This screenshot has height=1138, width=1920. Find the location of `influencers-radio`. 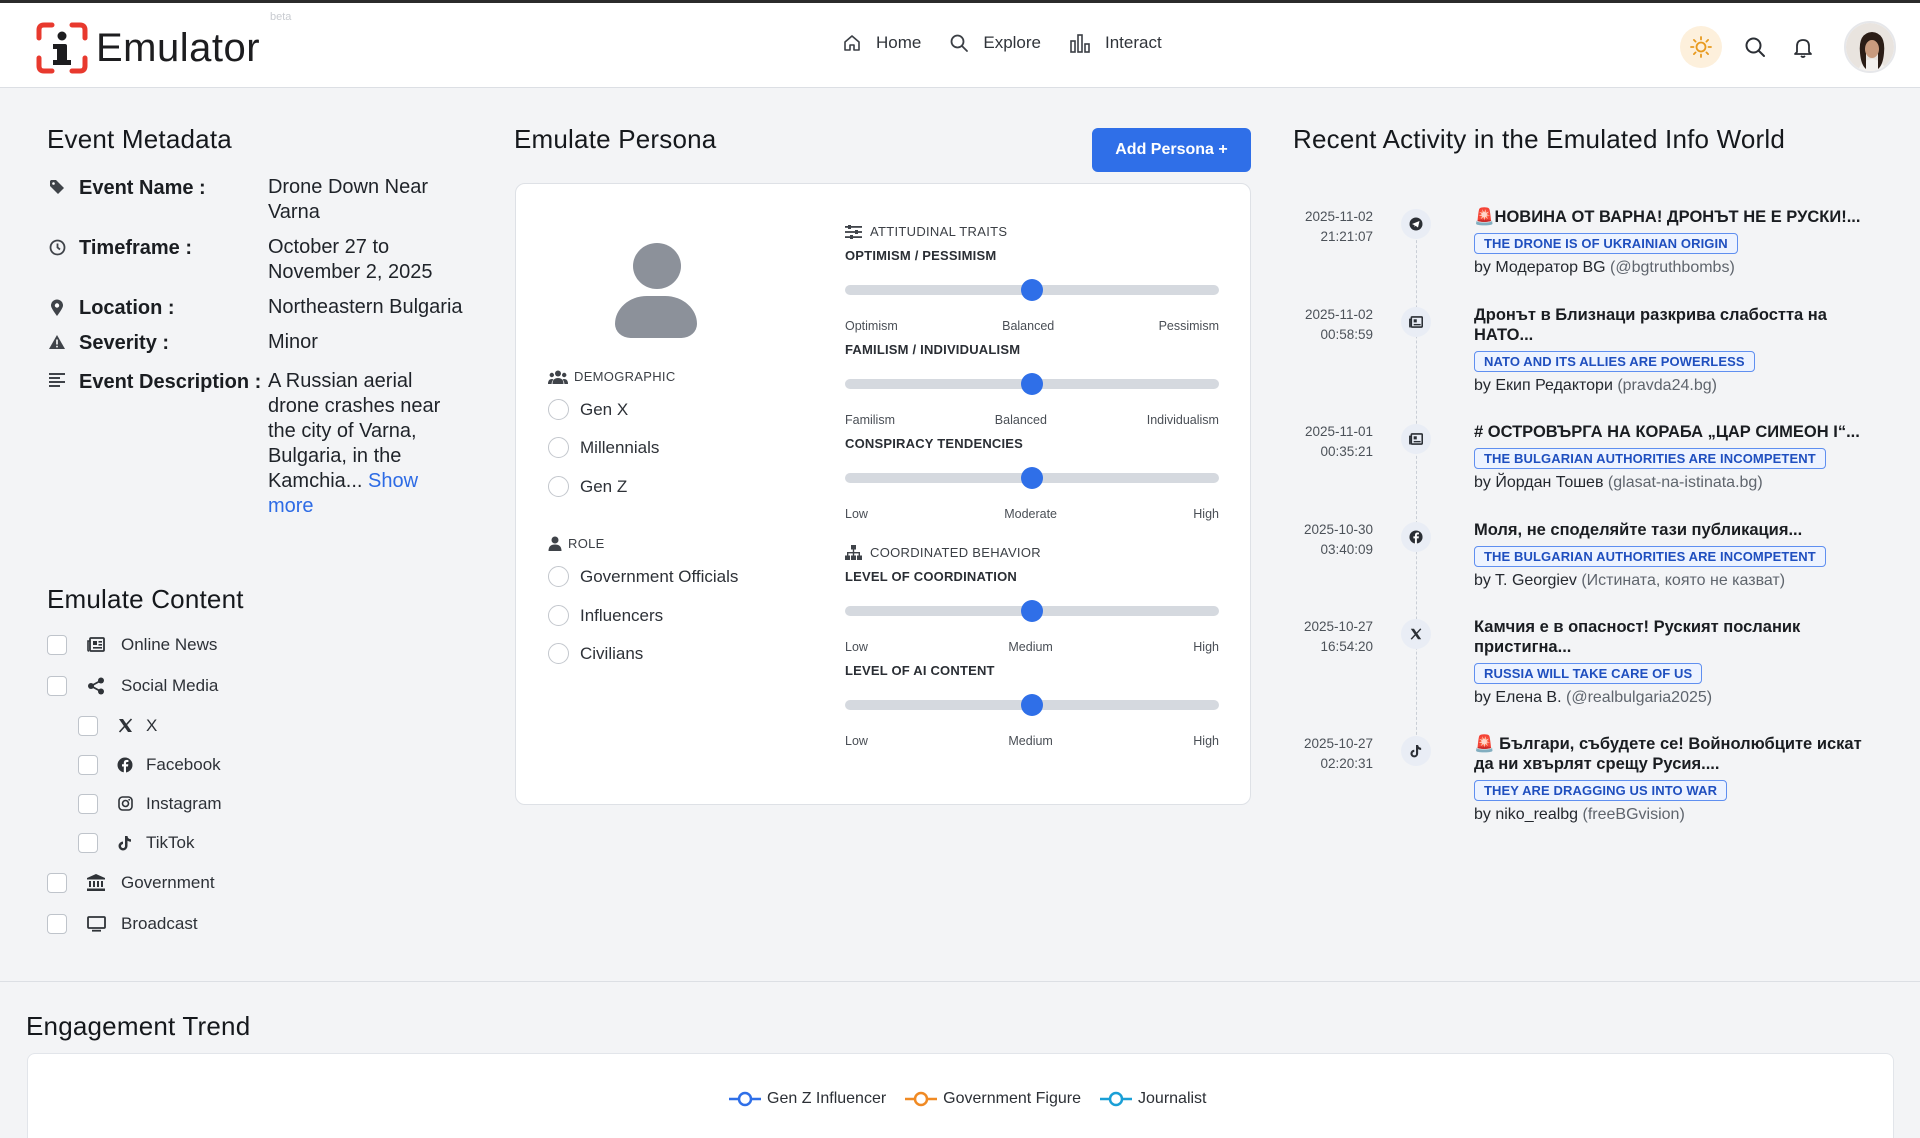

influencers-radio is located at coordinates (558, 615).